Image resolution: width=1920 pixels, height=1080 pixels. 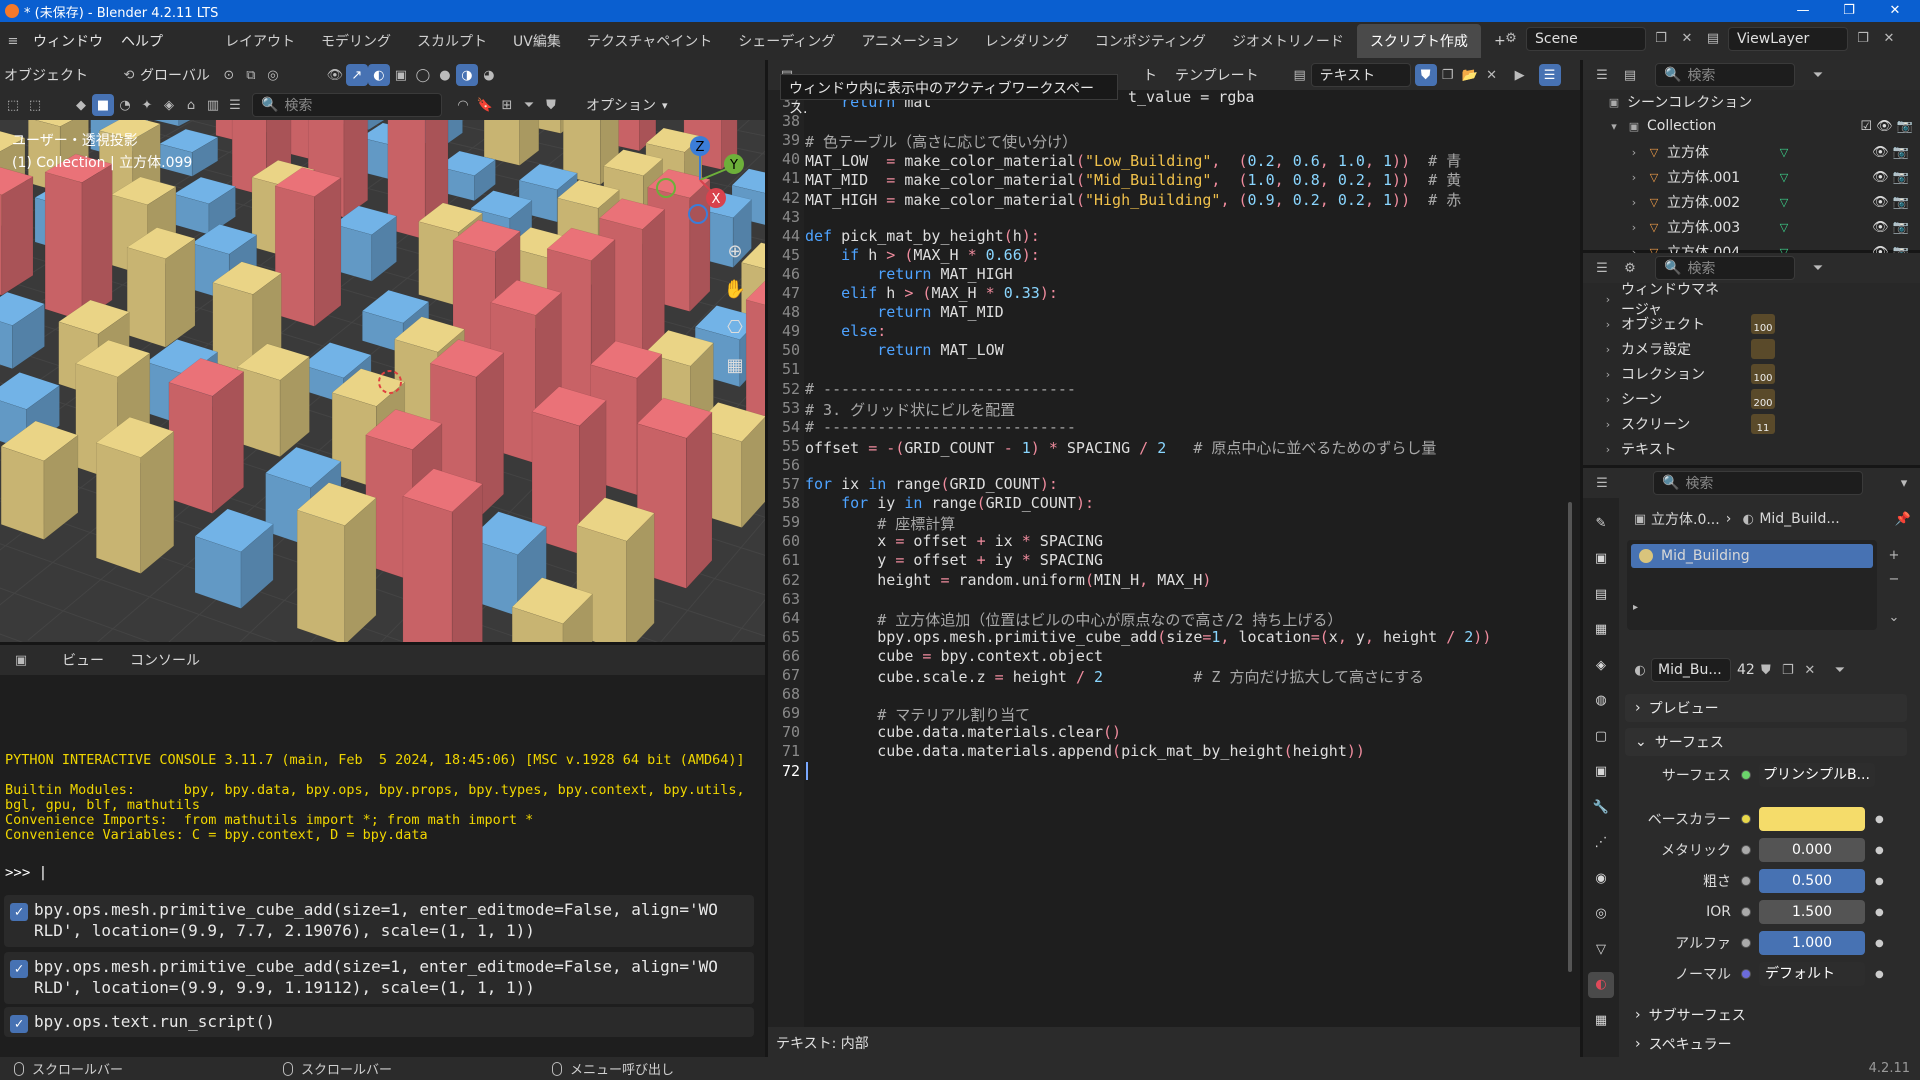 What do you see at coordinates (379, 1022) in the screenshot?
I see `info-log-entry: ✓ bpy.ops.text.run_script()` at bounding box center [379, 1022].